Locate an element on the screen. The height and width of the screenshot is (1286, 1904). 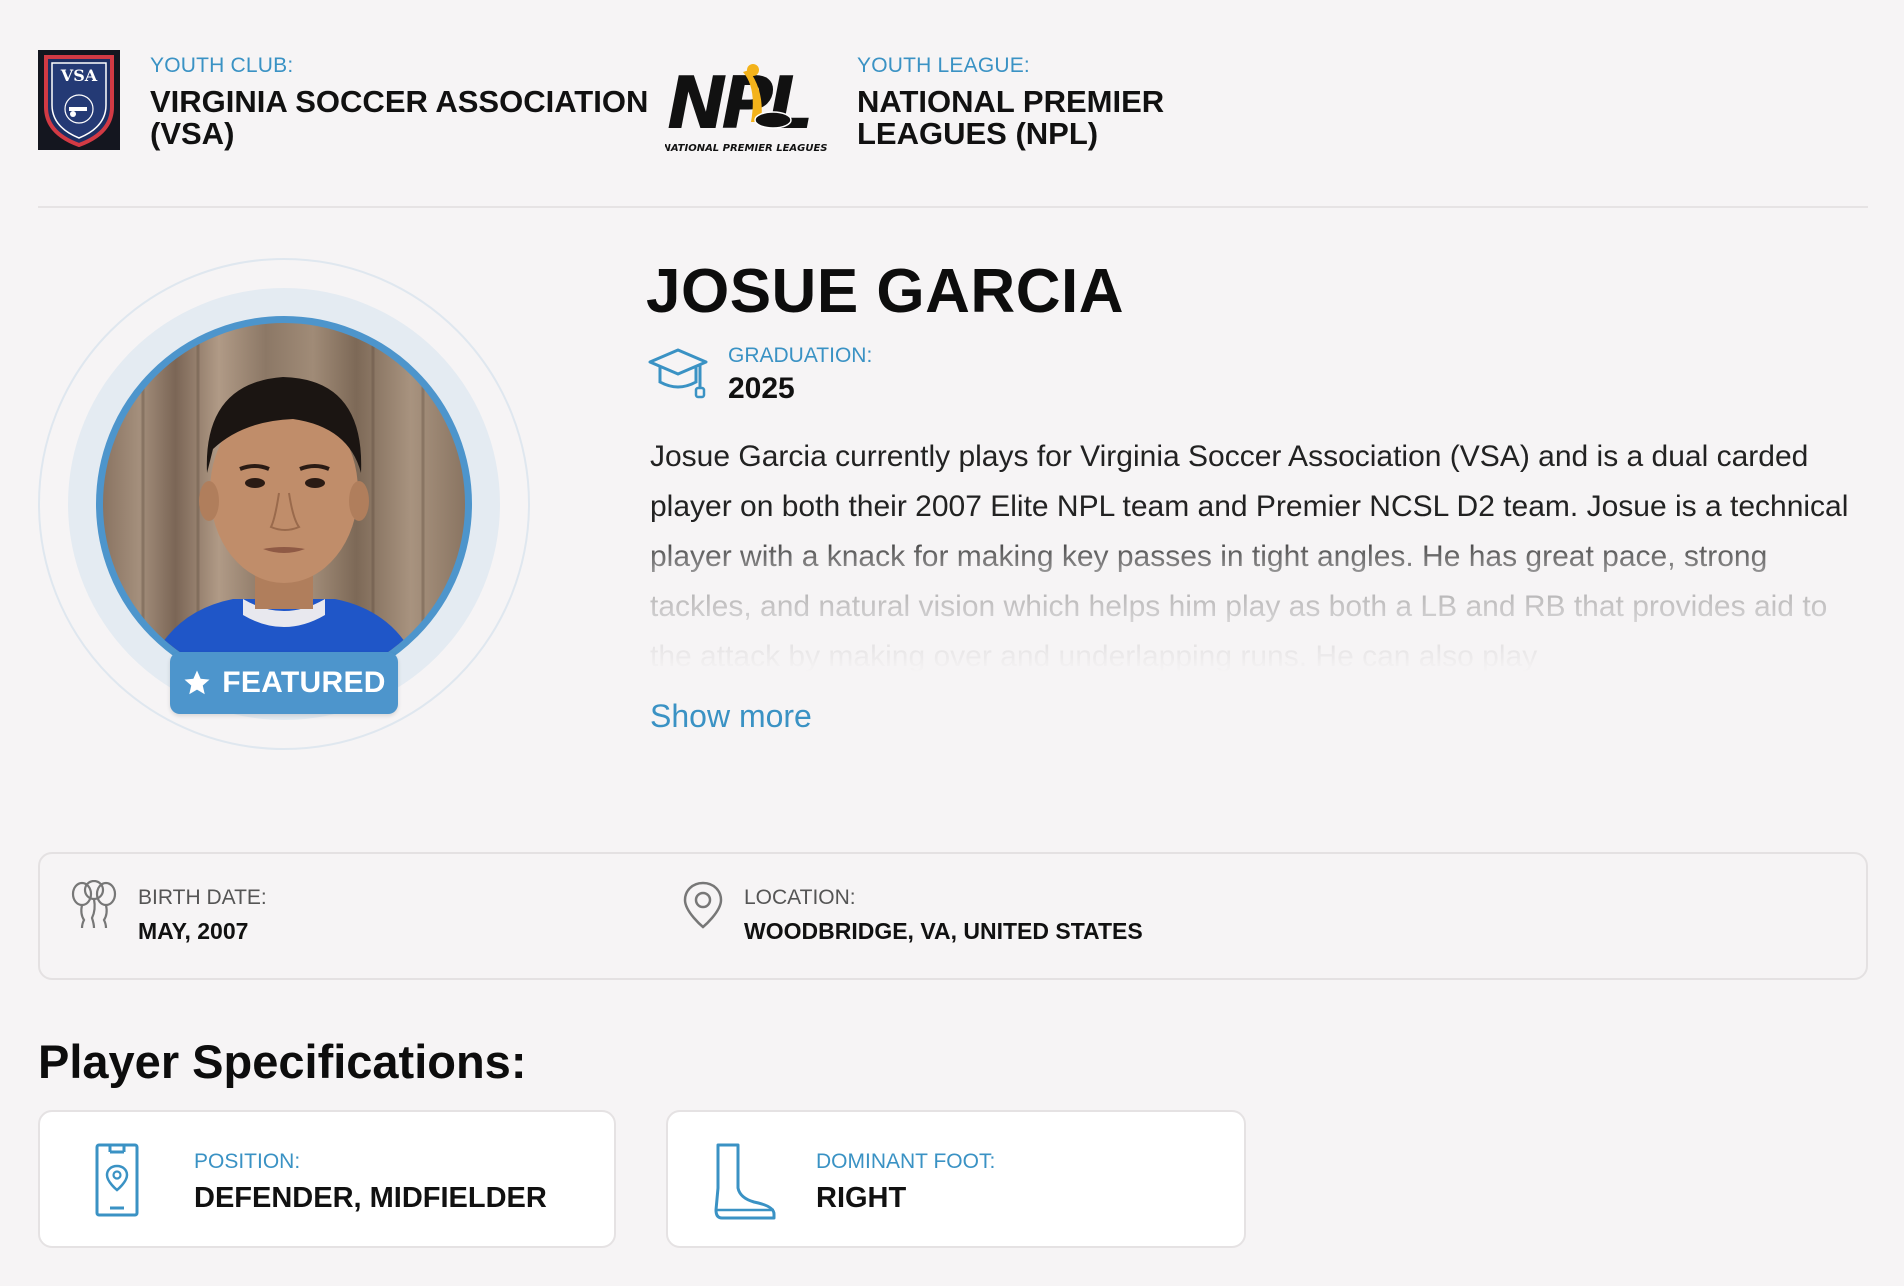
dominant-foot-value: RIGHT is located at coordinates (861, 1198).